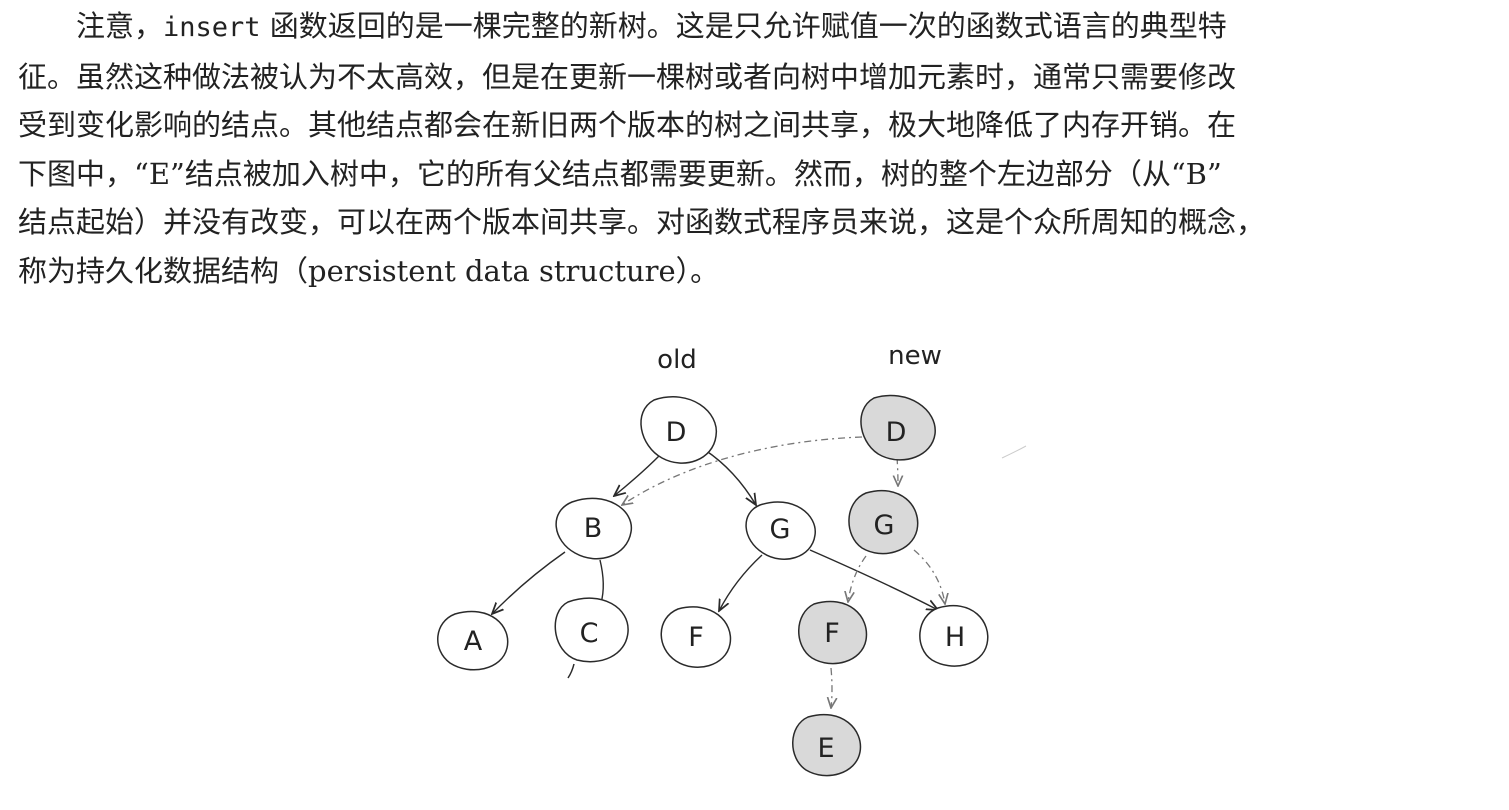 The image size is (1509, 810). I want to click on new-tree-edges, so click(783, 572).